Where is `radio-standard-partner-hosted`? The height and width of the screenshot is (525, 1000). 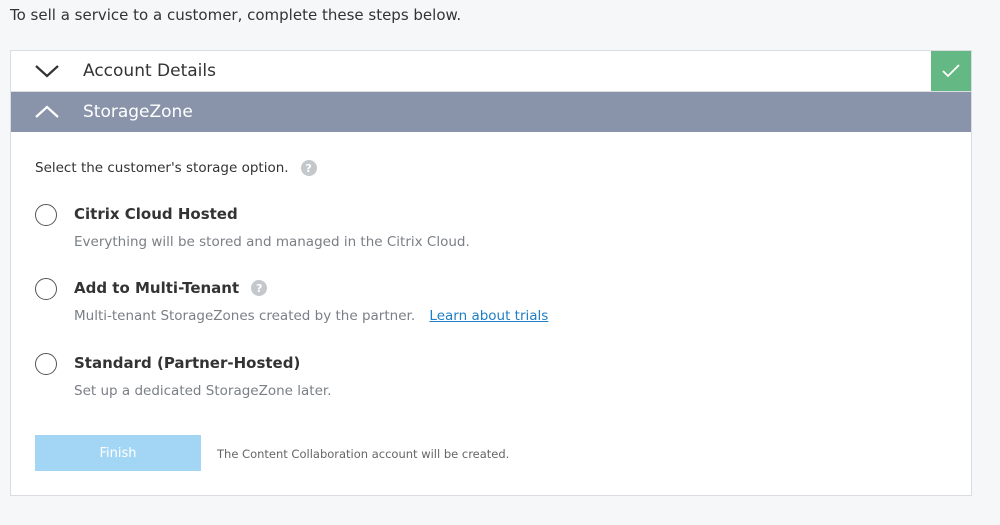
radio-standard-partner-hosted is located at coordinates (46, 364).